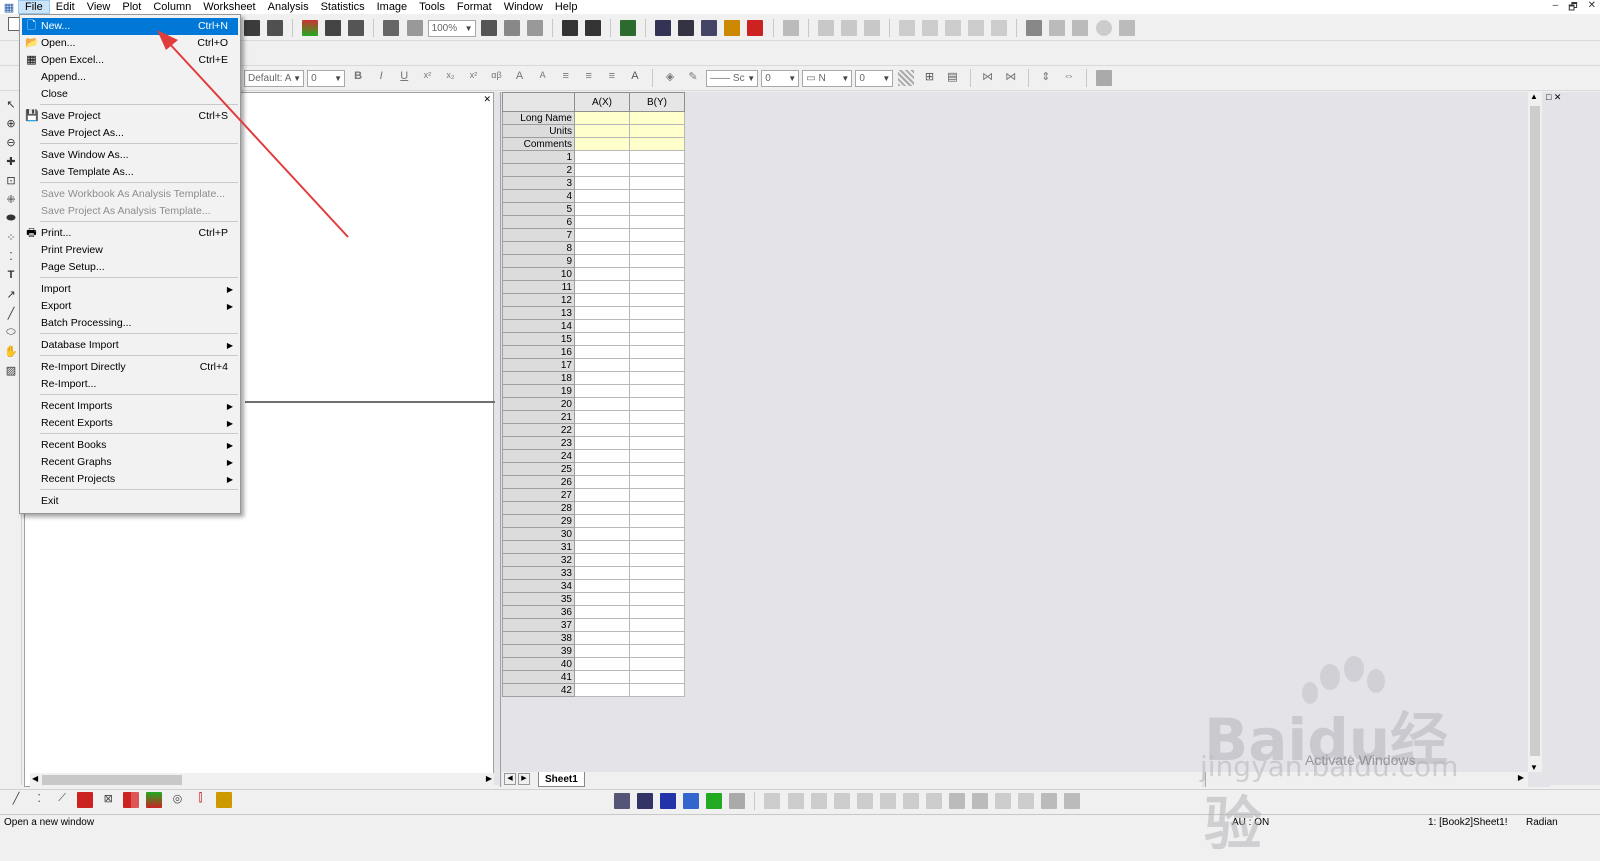 This screenshot has width=1600, height=861. I want to click on column-header: B(Y), so click(657, 102).